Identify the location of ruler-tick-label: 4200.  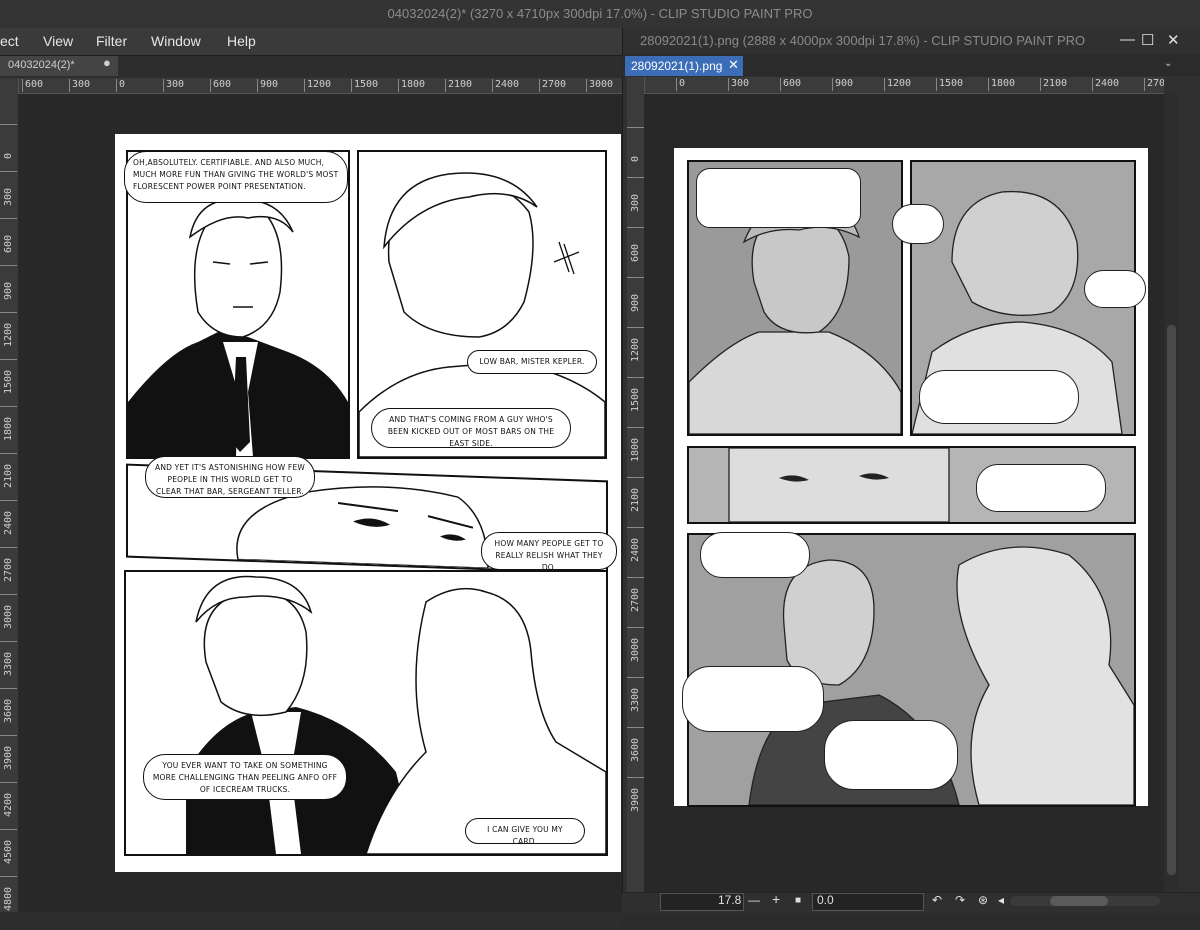
(8, 806).